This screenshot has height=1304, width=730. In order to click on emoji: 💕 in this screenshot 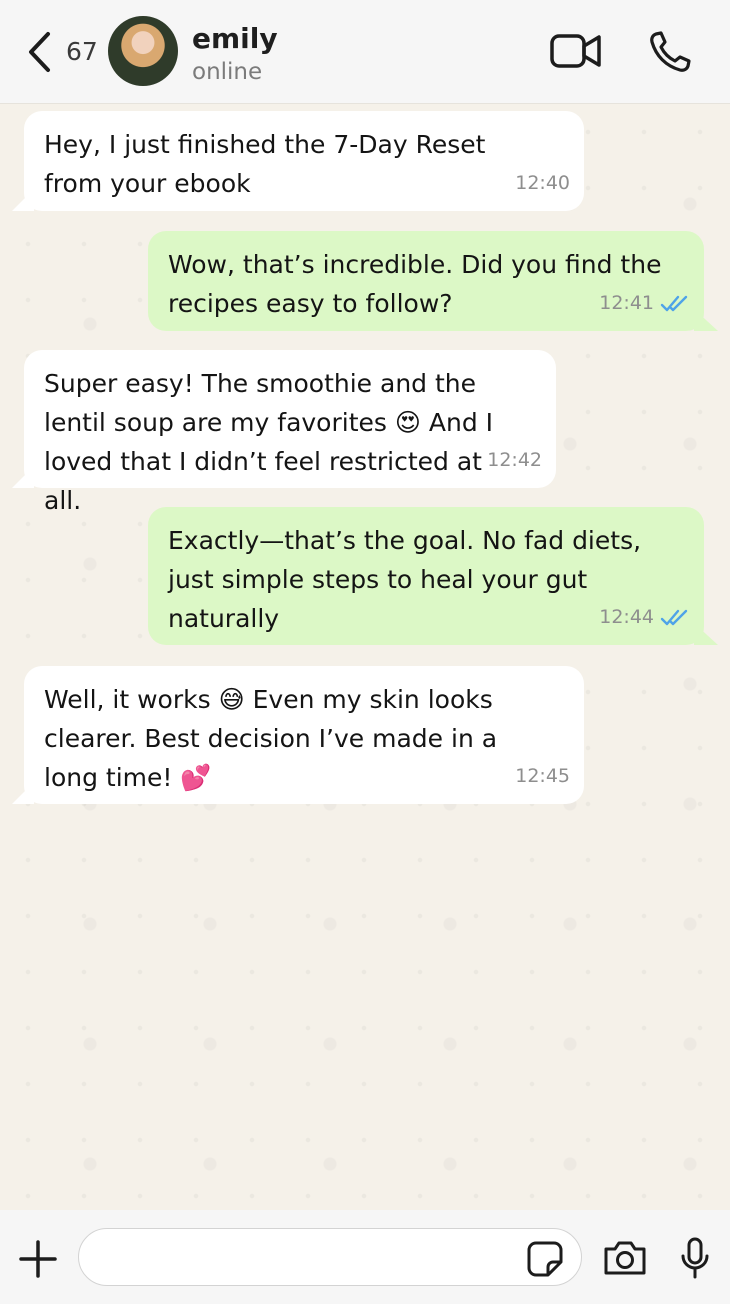, I will do `click(196, 777)`.